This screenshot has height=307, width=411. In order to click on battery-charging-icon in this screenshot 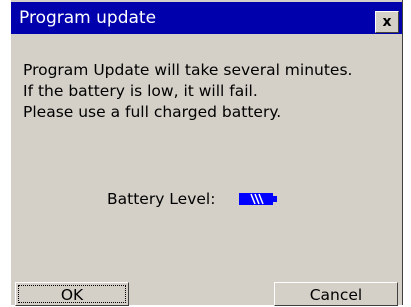, I will do `click(258, 199)`.